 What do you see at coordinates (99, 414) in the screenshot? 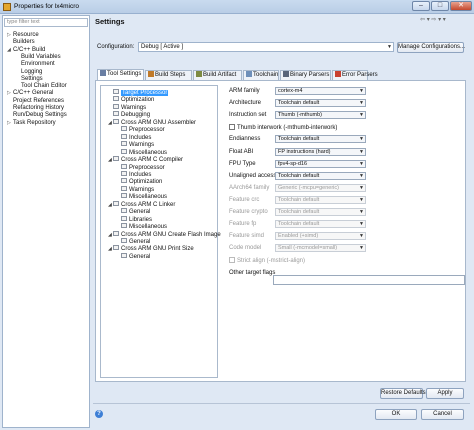
I see `help-icon: ?` at bounding box center [99, 414].